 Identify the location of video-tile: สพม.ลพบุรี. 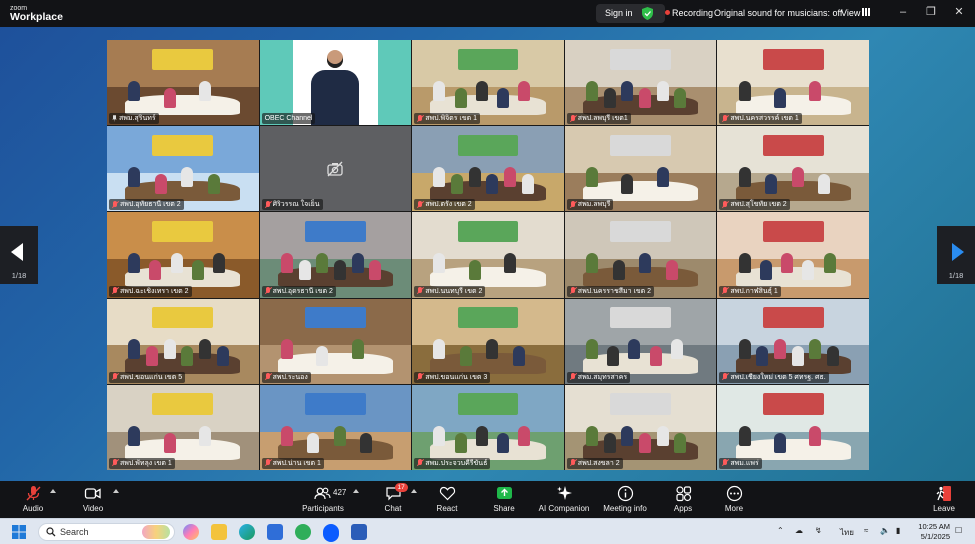
(640, 169).